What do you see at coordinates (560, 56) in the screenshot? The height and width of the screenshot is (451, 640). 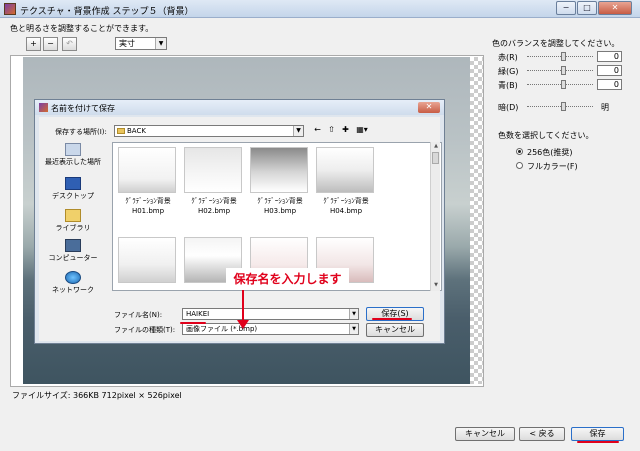 I see `red-slider` at bounding box center [560, 56].